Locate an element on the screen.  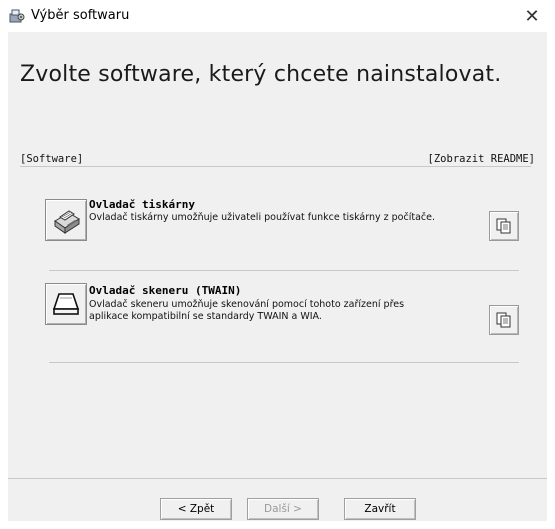
scanner-readme-button is located at coordinates (504, 320).